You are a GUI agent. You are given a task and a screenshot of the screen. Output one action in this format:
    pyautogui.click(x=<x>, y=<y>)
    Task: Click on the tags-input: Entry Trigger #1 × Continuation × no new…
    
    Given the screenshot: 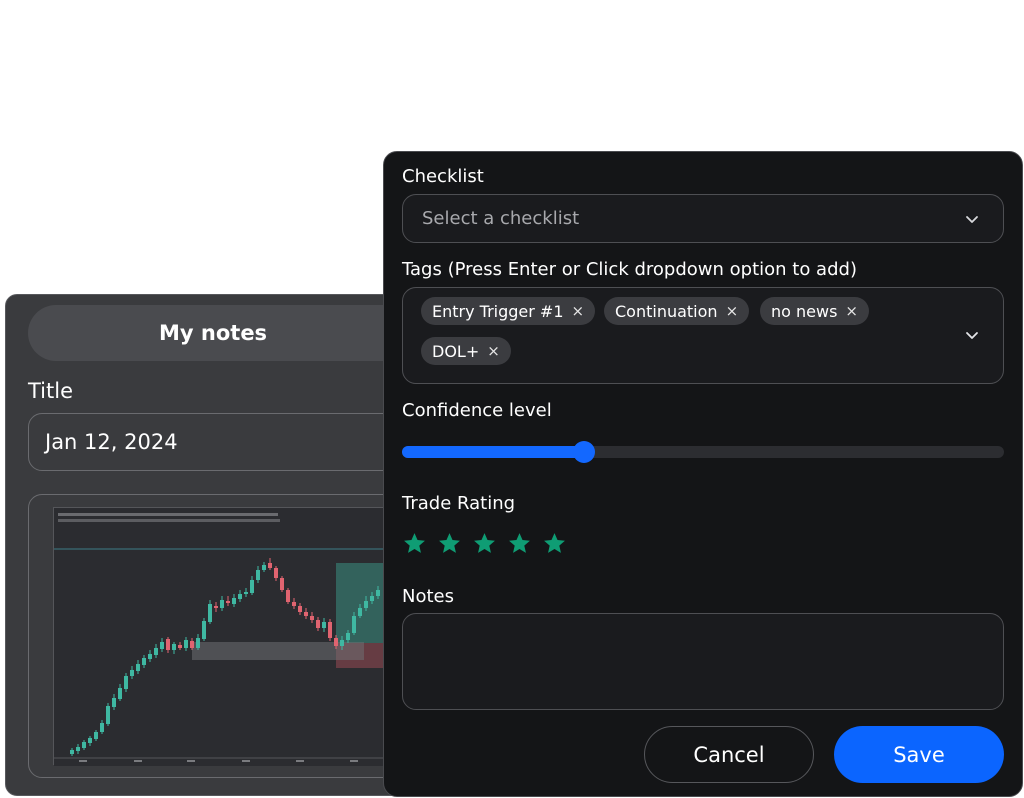 What is the action you would take?
    pyautogui.click(x=703, y=335)
    